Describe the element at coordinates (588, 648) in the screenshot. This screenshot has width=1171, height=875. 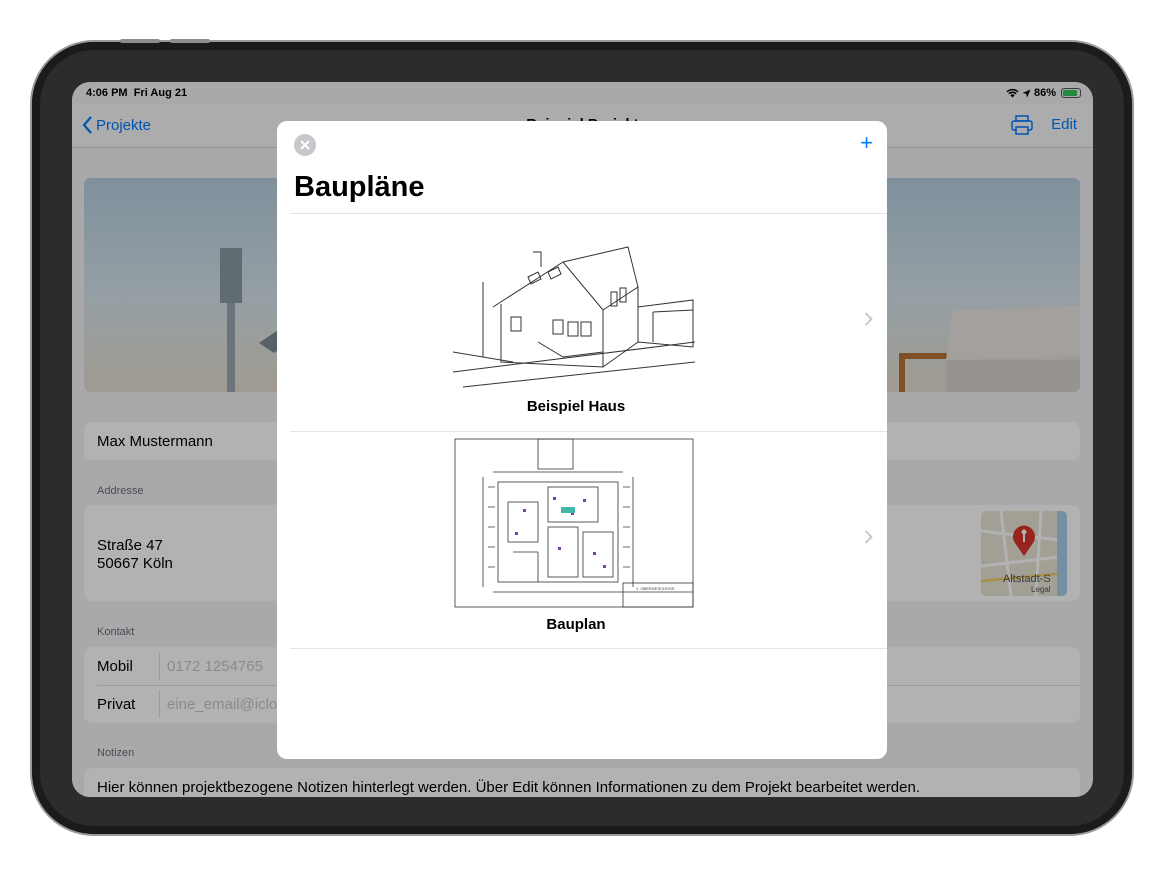
I see `list-divider` at that location.